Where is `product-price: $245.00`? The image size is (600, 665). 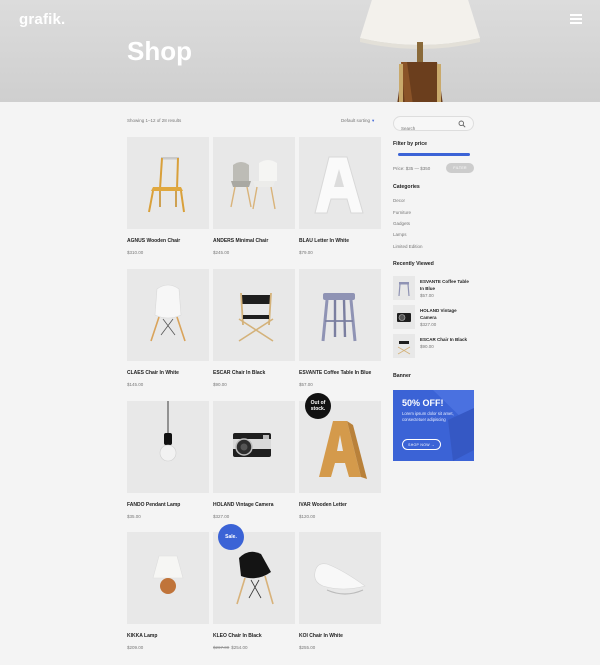
product-price: $245.00 is located at coordinates (221, 252).